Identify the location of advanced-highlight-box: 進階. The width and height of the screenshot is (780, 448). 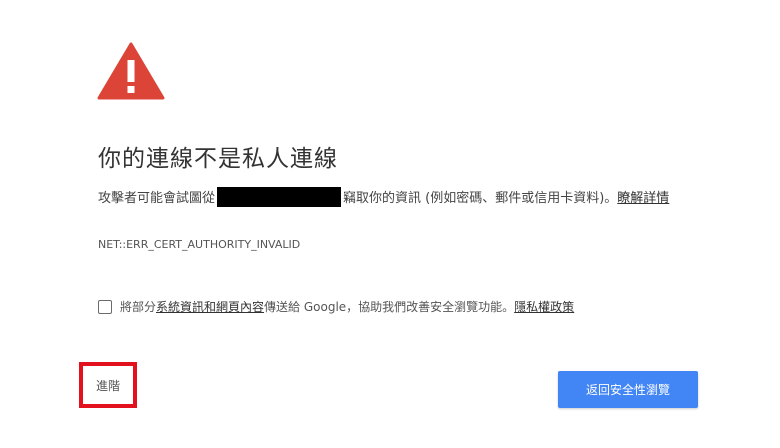
(108, 385).